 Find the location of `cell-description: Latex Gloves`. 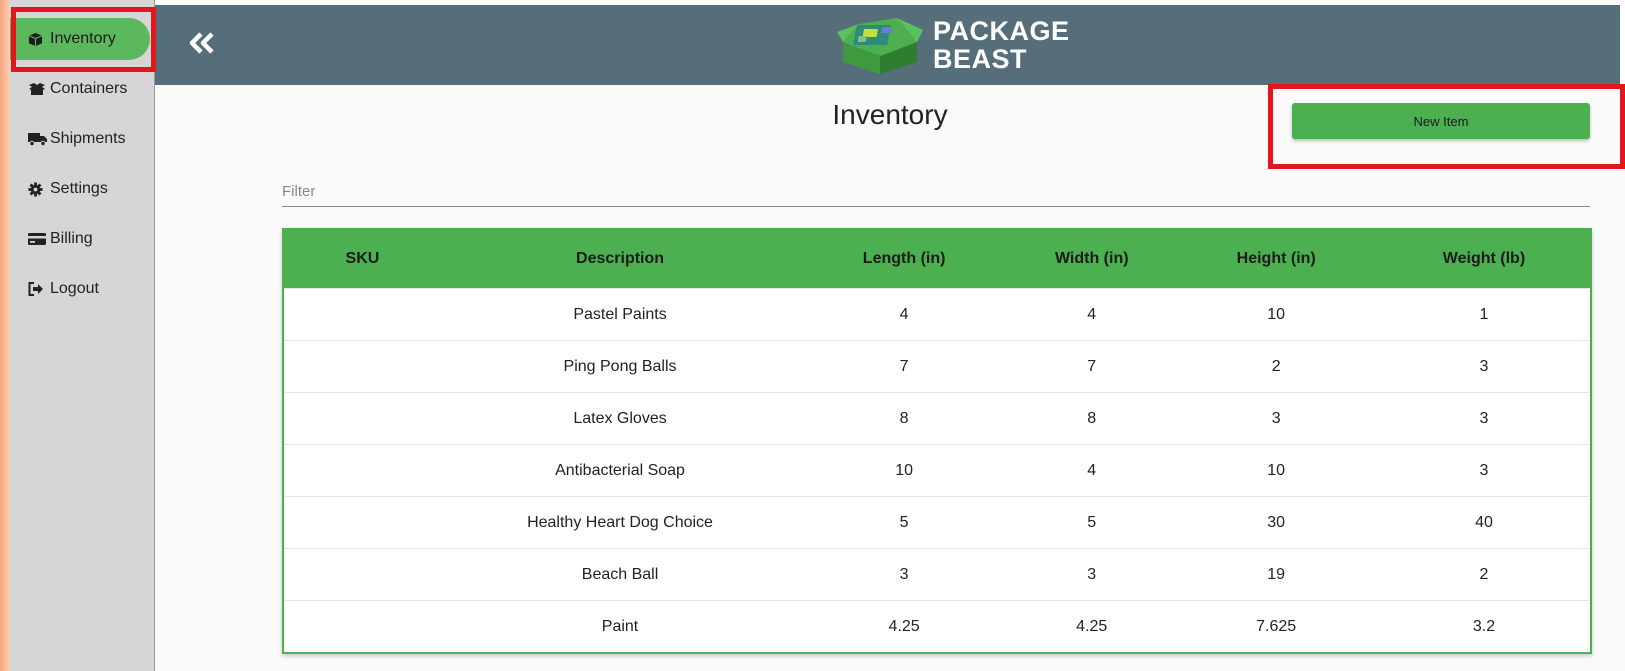

cell-description: Latex Gloves is located at coordinates (620, 418).